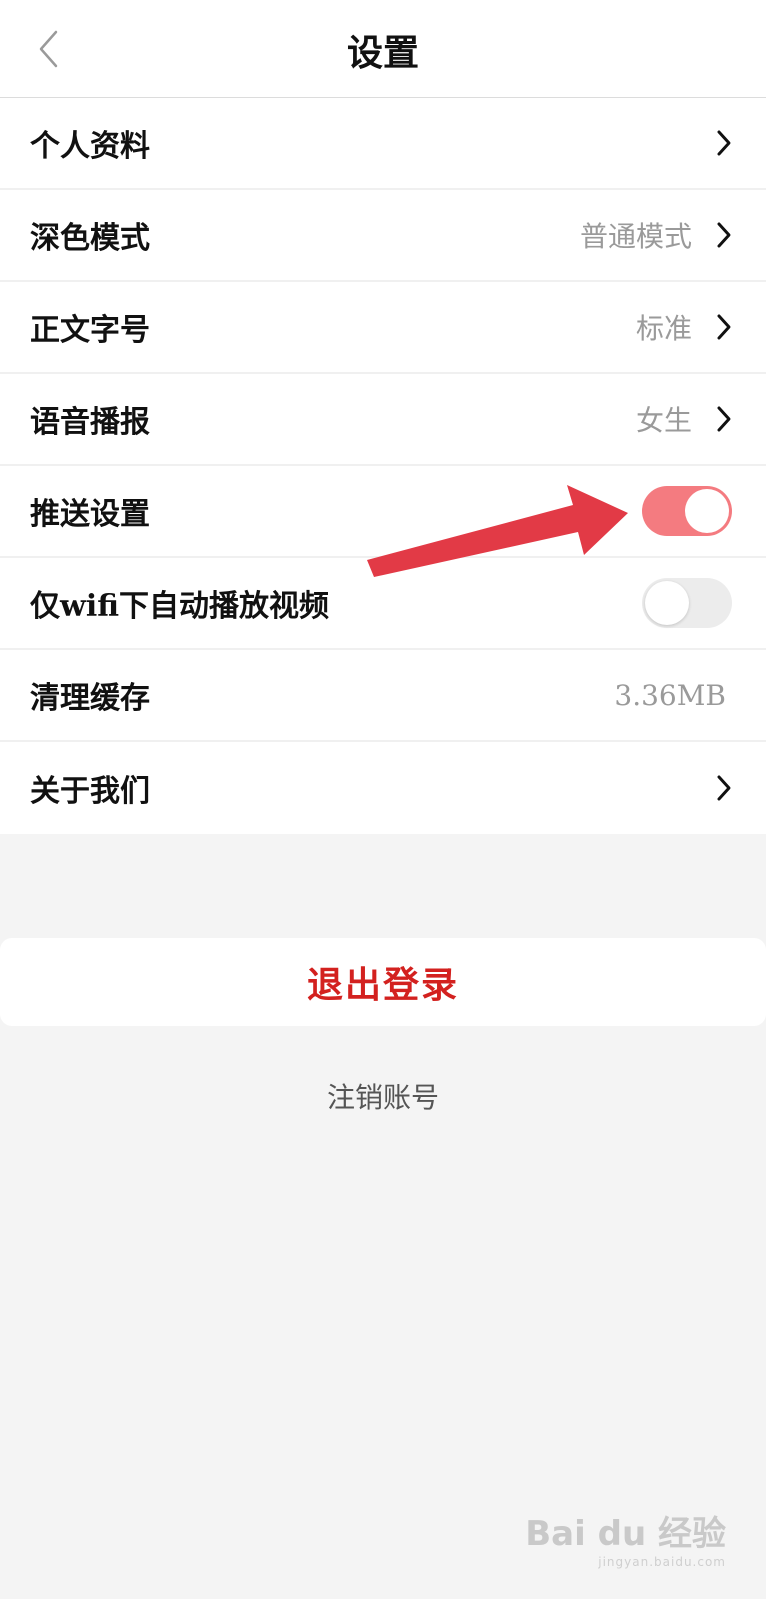  I want to click on settings-item-label: 推送设置, so click(90, 514).